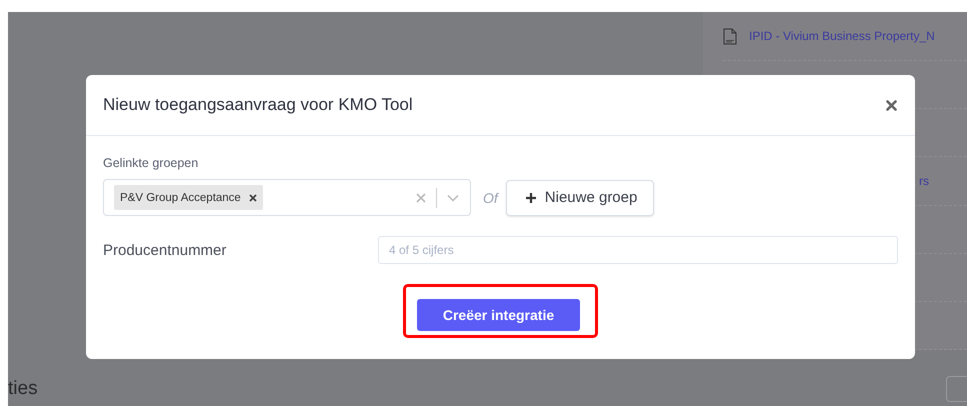  Describe the element at coordinates (956, 389) in the screenshot. I see `button-edge` at that location.